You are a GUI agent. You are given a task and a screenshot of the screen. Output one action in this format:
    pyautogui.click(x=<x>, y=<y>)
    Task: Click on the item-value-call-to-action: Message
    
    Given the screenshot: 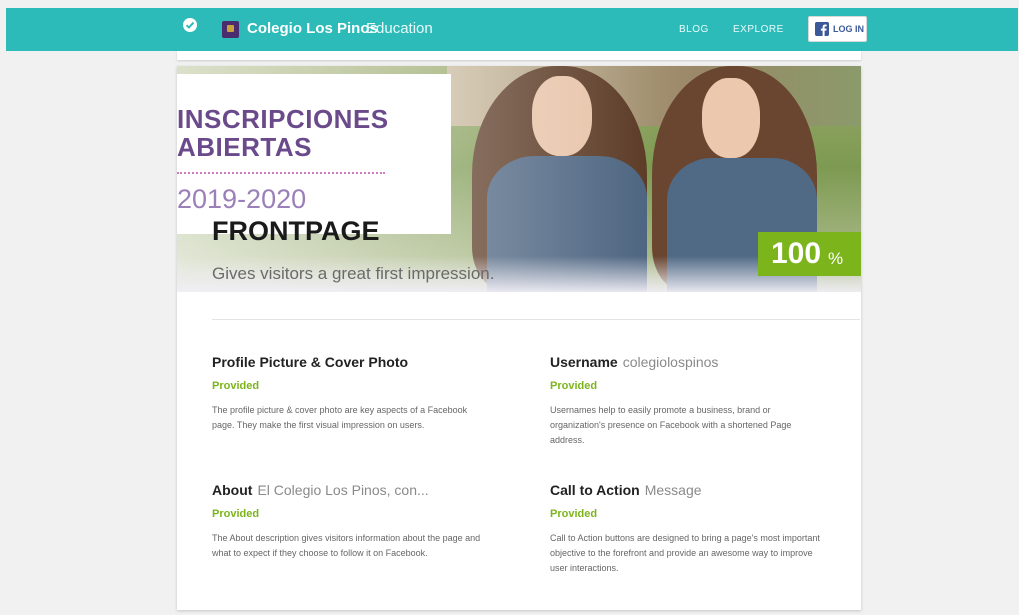 What is the action you would take?
    pyautogui.click(x=673, y=490)
    